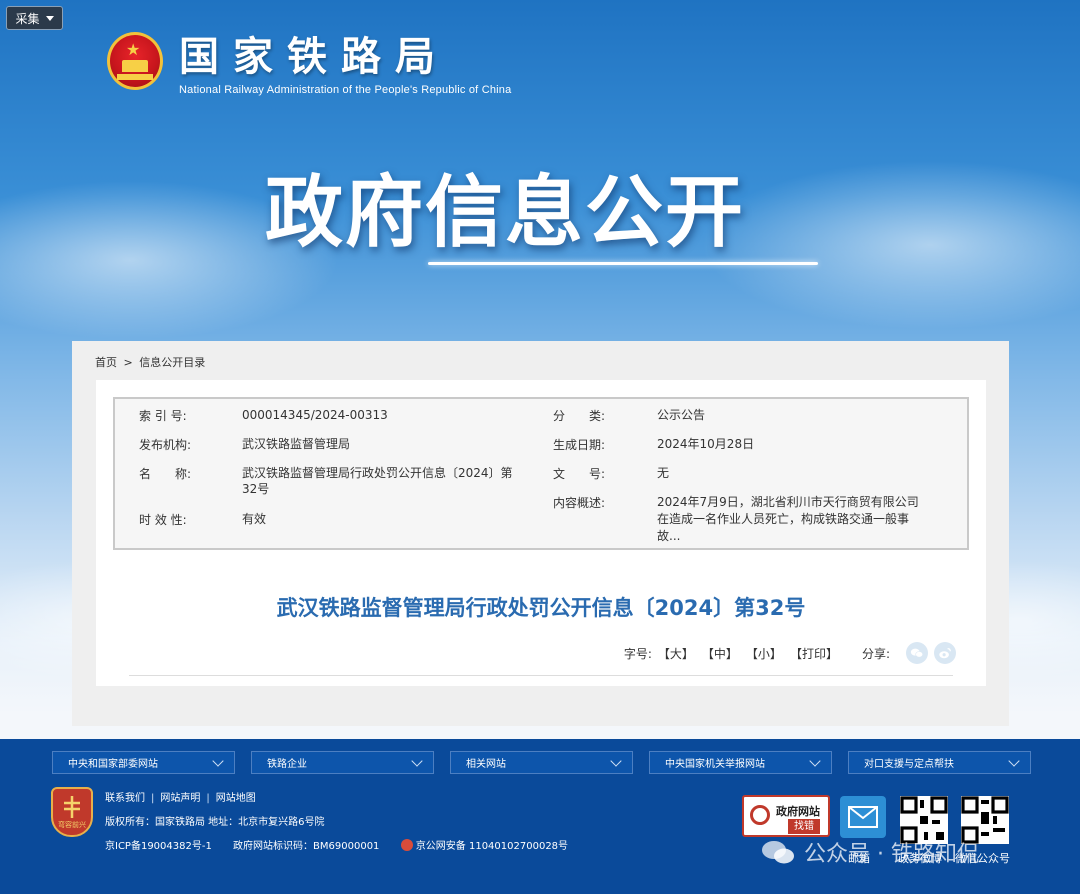  Describe the element at coordinates (579, 503) in the screenshot. I see `summary-label: 内容概述:` at that location.